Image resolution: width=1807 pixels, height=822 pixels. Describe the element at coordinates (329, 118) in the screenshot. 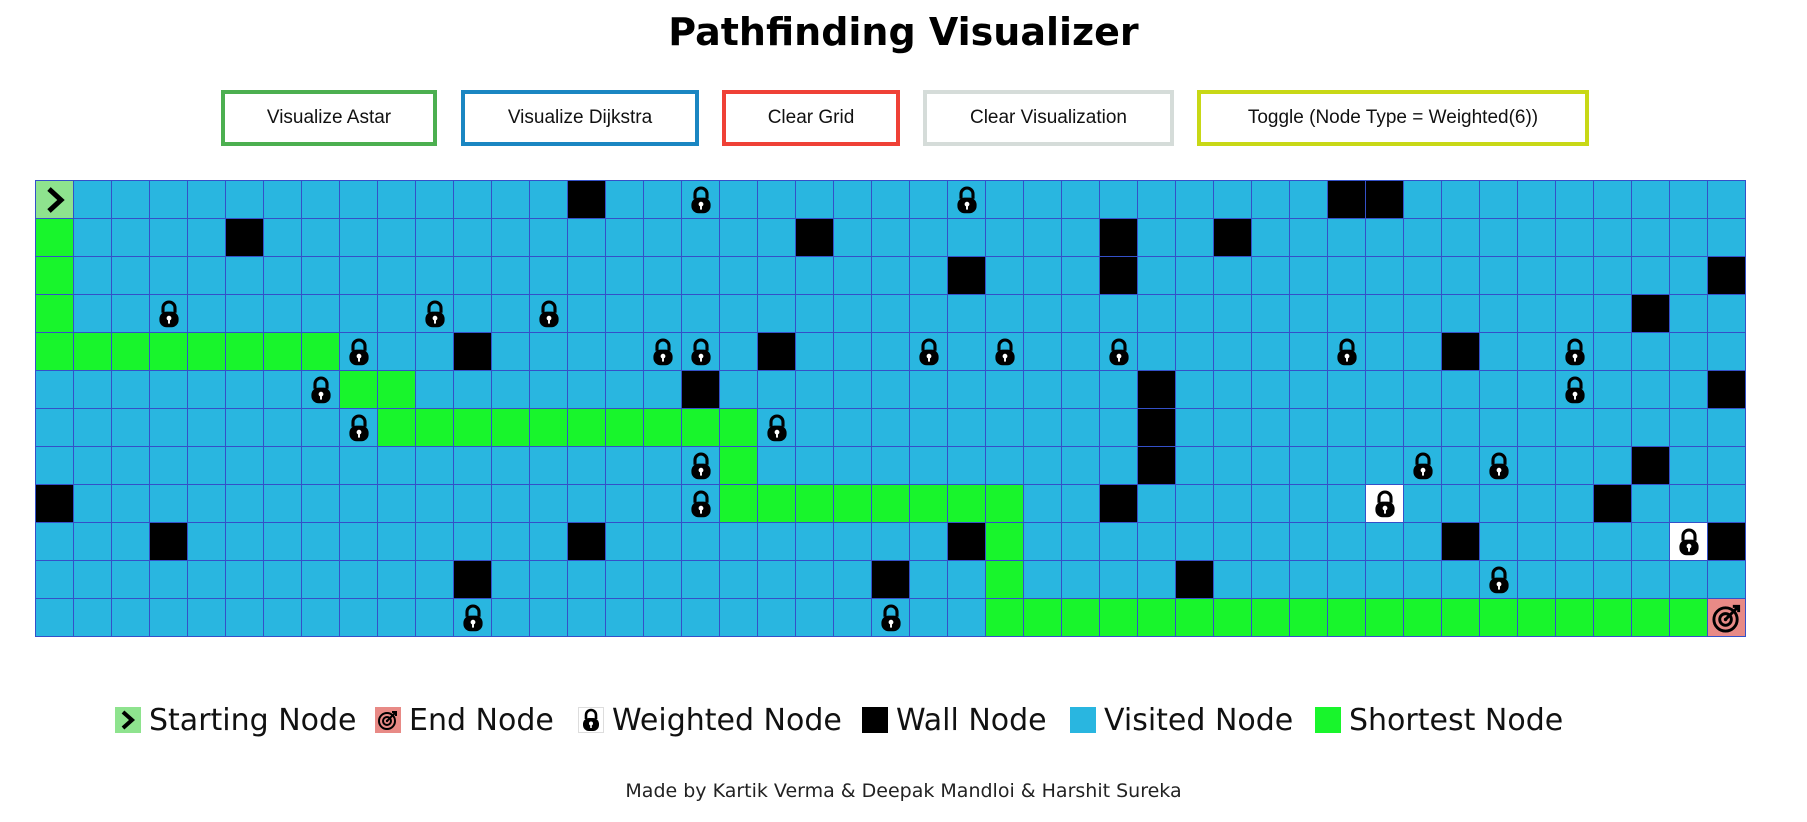

I see `visualize-astar-button: Visualize Astar` at that location.